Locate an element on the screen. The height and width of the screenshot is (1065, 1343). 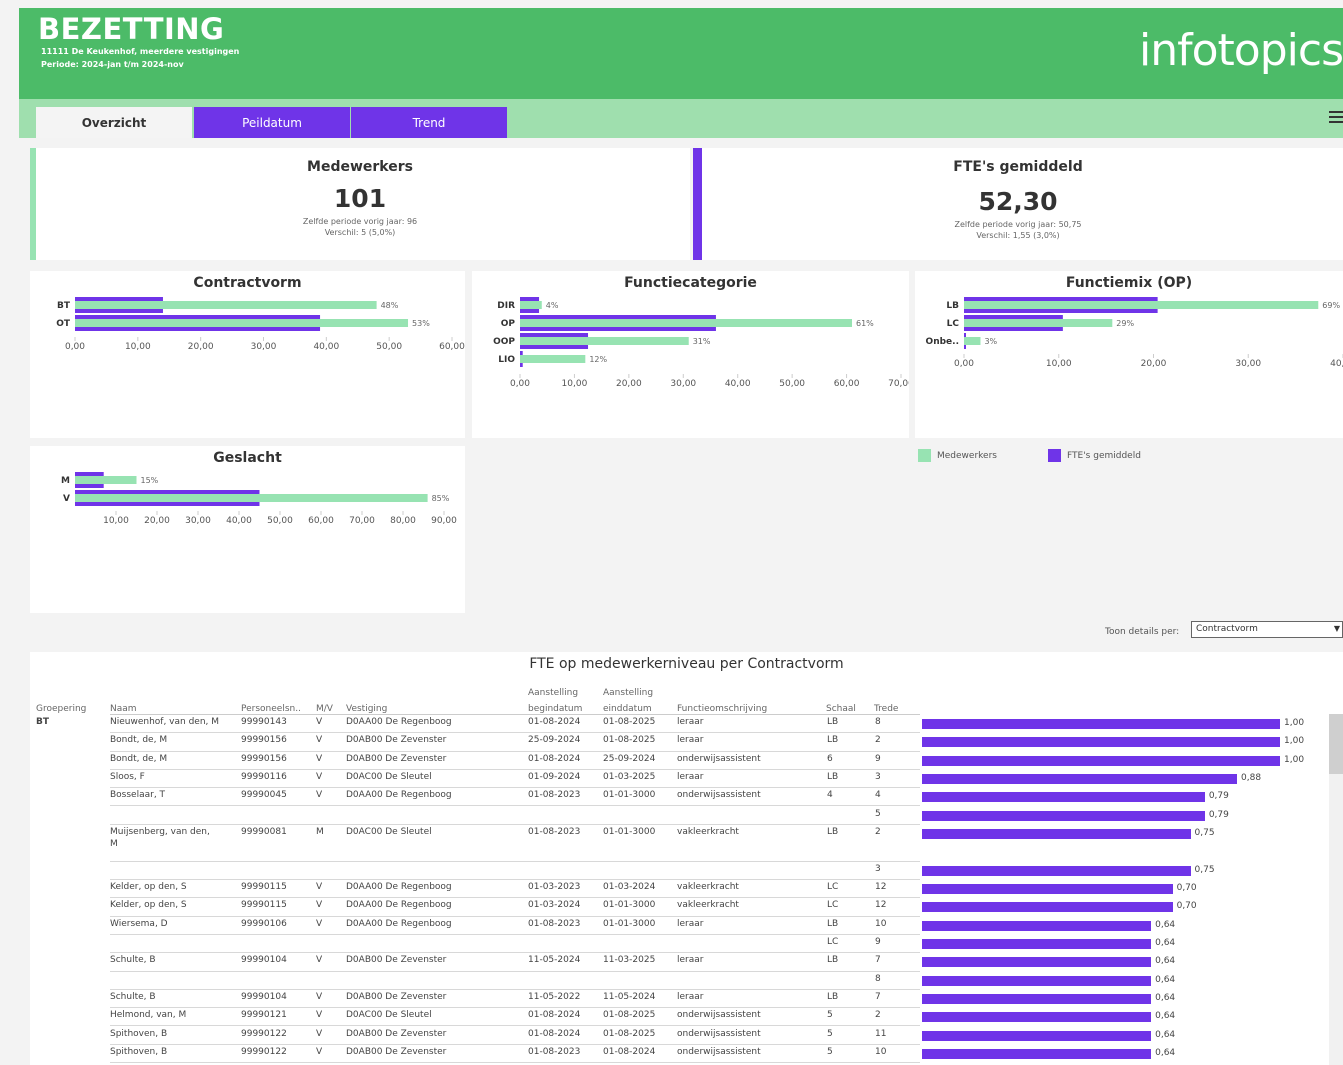
table-row: 8 0,64 is located at coordinates (686, 981).